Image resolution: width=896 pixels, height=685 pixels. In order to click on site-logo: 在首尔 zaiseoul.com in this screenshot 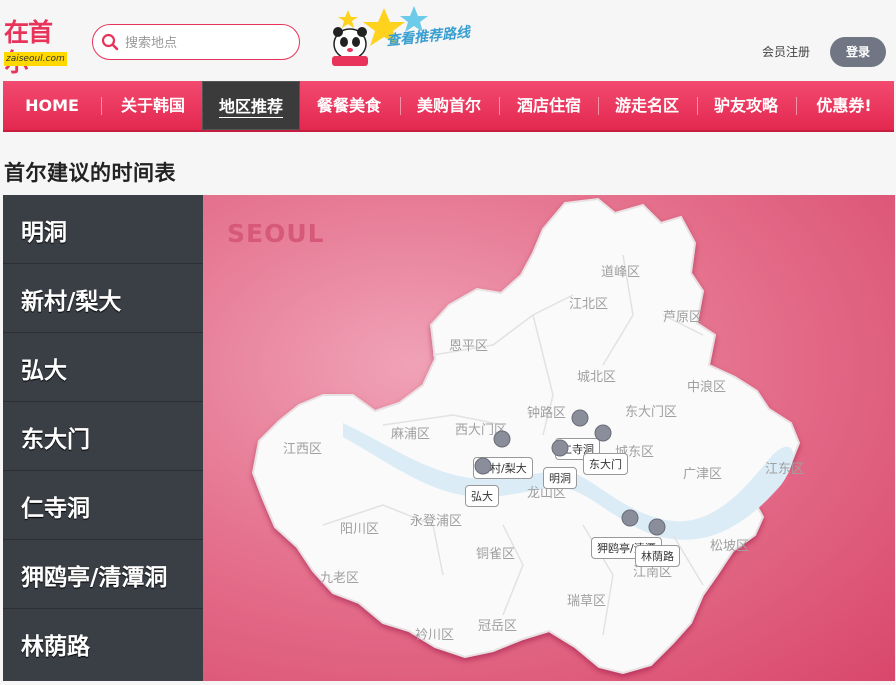, I will do `click(37, 47)`.